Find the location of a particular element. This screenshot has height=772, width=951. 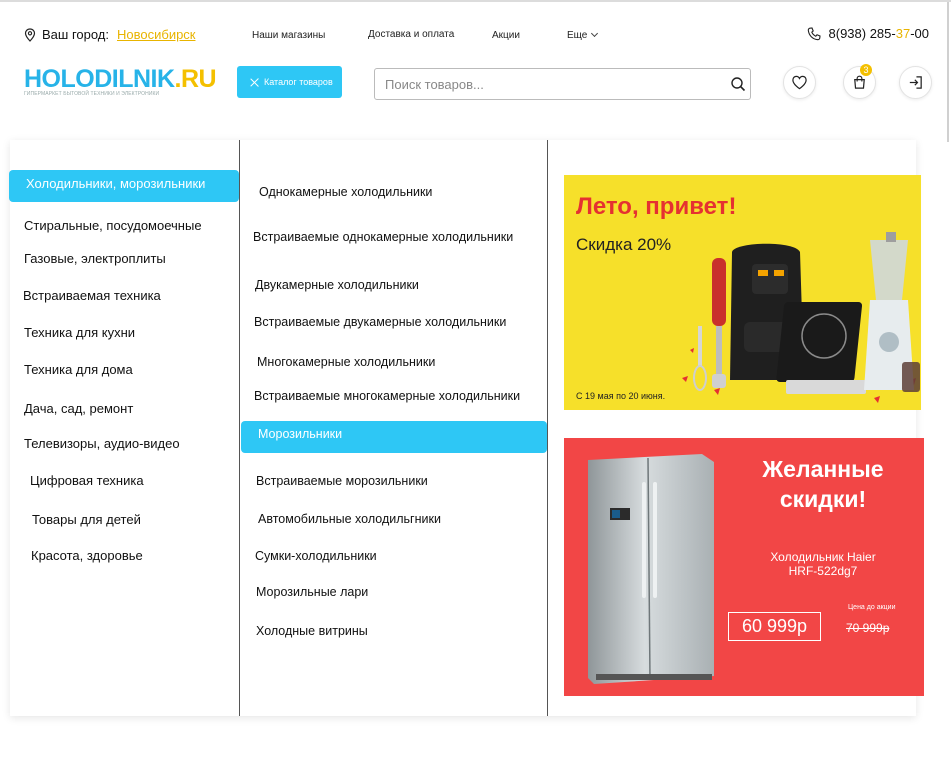

model-line-2: HRF-522dg7 is located at coordinates (823, 571).